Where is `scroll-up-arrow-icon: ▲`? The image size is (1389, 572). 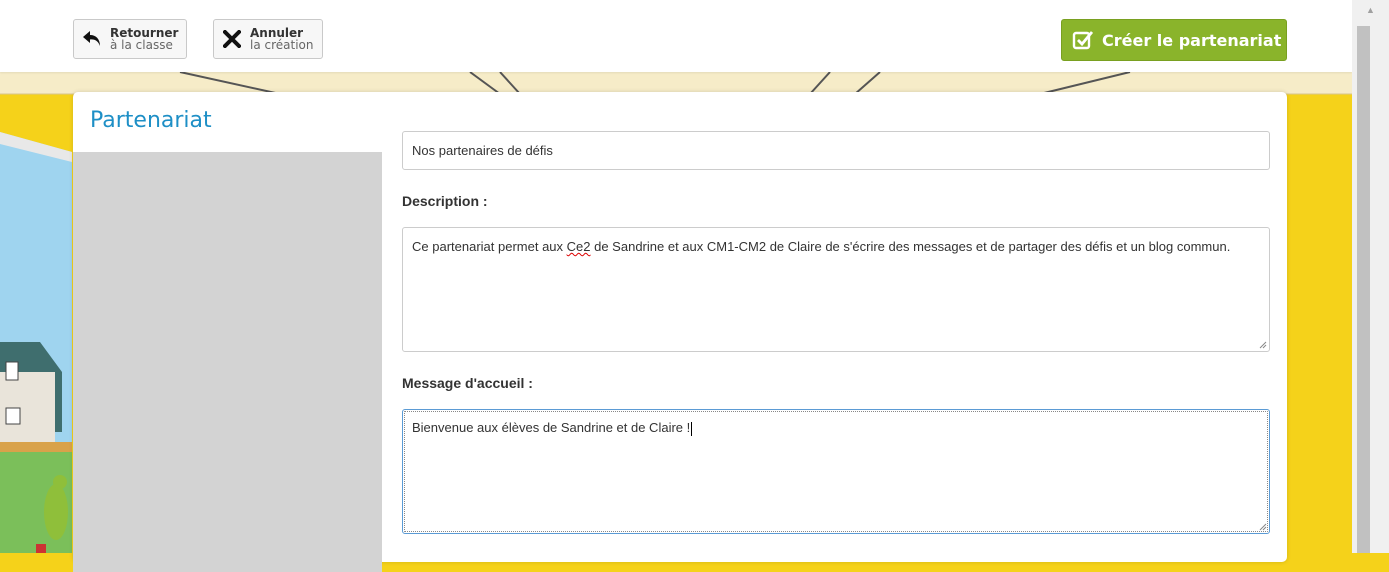 scroll-up-arrow-icon: ▲ is located at coordinates (1370, 10).